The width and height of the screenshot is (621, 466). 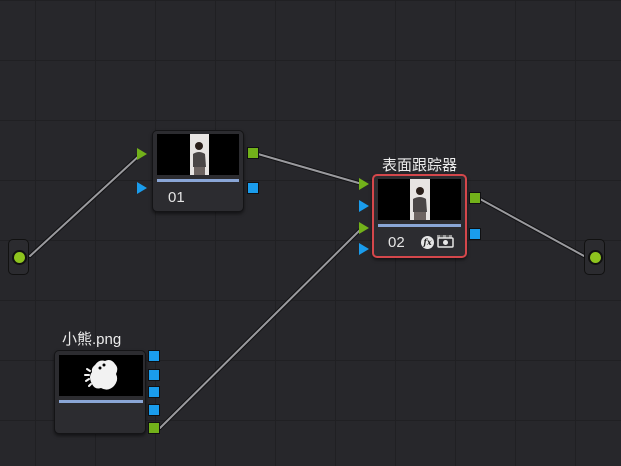 I want to click on wire-02-to-output, so click(x=532, y=227).